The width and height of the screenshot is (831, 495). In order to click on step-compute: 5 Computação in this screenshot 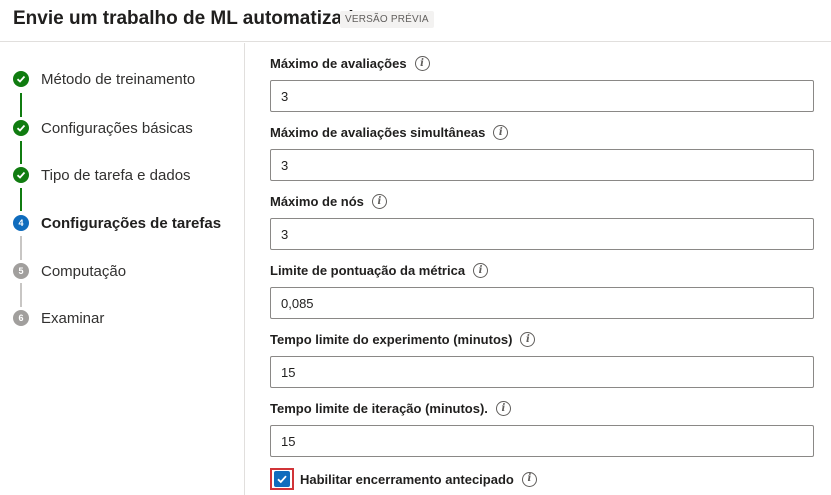, I will do `click(69, 271)`.